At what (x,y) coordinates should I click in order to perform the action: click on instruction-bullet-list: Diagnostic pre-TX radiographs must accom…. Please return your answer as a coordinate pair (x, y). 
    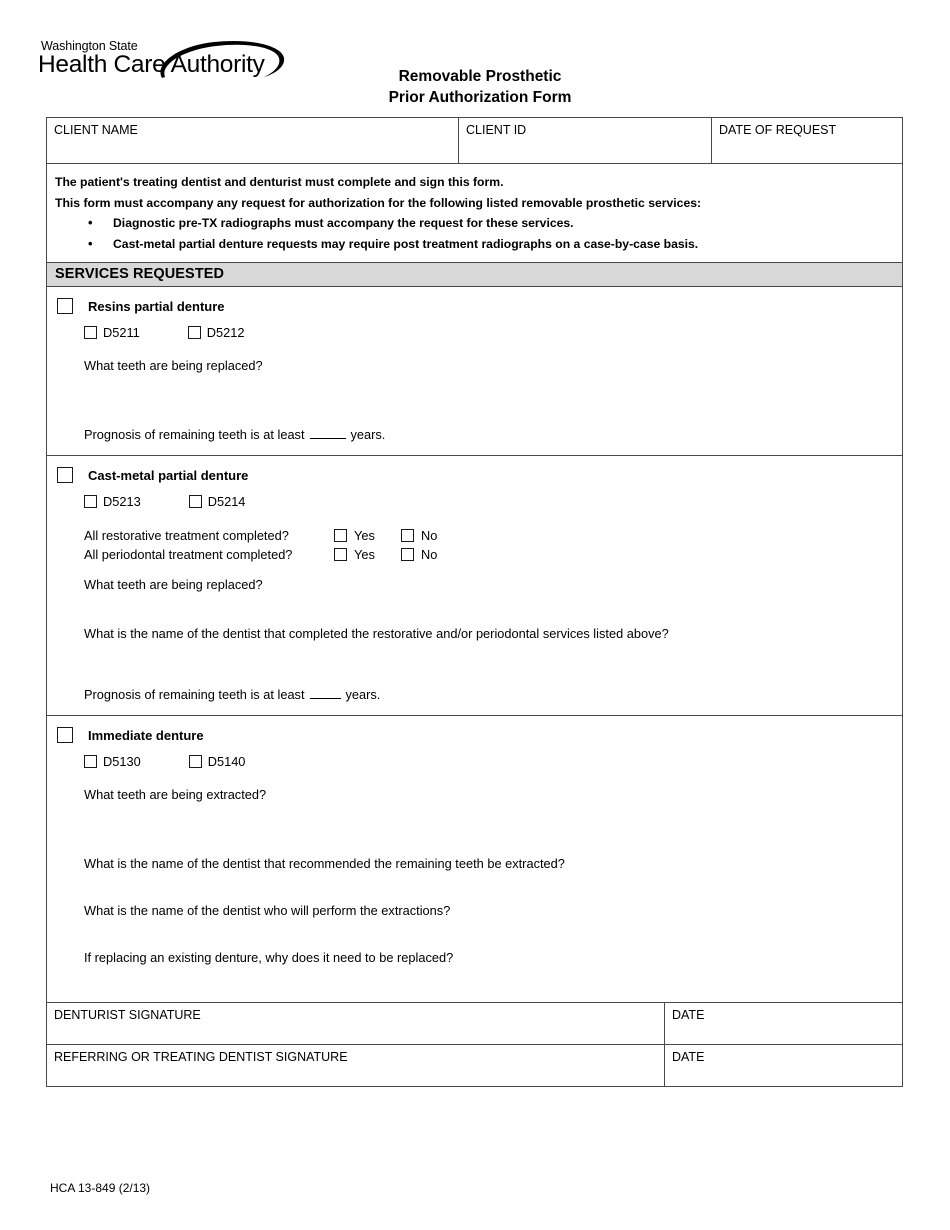
    Looking at the image, I should click on (474, 233).